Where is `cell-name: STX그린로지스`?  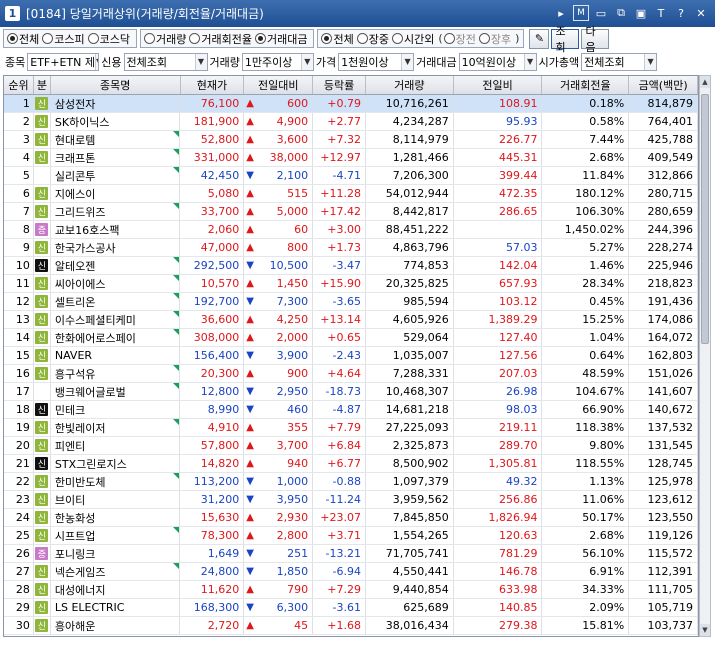
cell-name: STX그린로지스 is located at coordinates (116, 463).